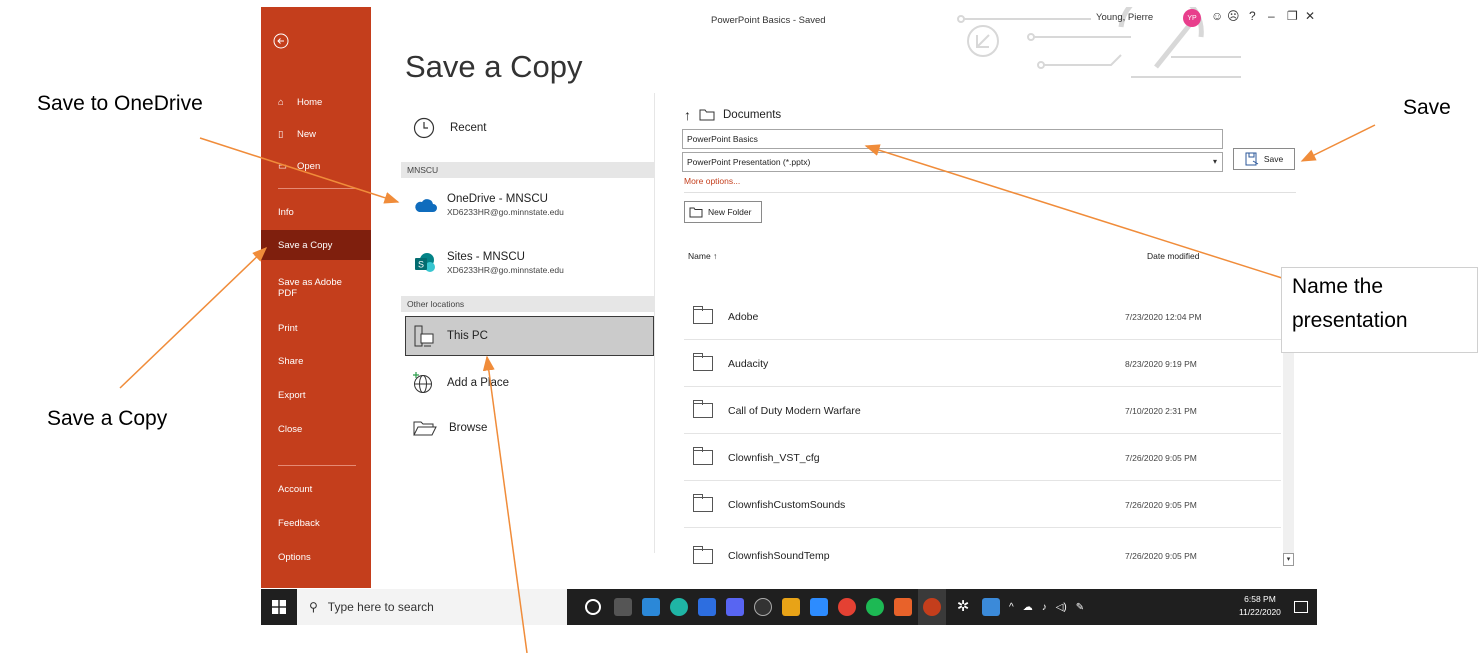 The height and width of the screenshot is (653, 1478). Describe the element at coordinates (316, 557) in the screenshot. I see `nav-options: Options` at that location.